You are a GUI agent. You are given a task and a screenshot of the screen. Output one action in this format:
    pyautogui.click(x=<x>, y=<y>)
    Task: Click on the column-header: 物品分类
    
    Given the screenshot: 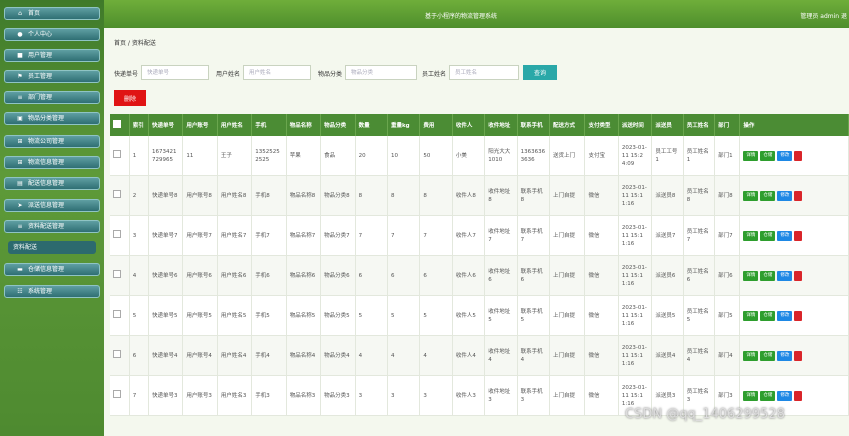 What is the action you would take?
    pyautogui.click(x=338, y=125)
    